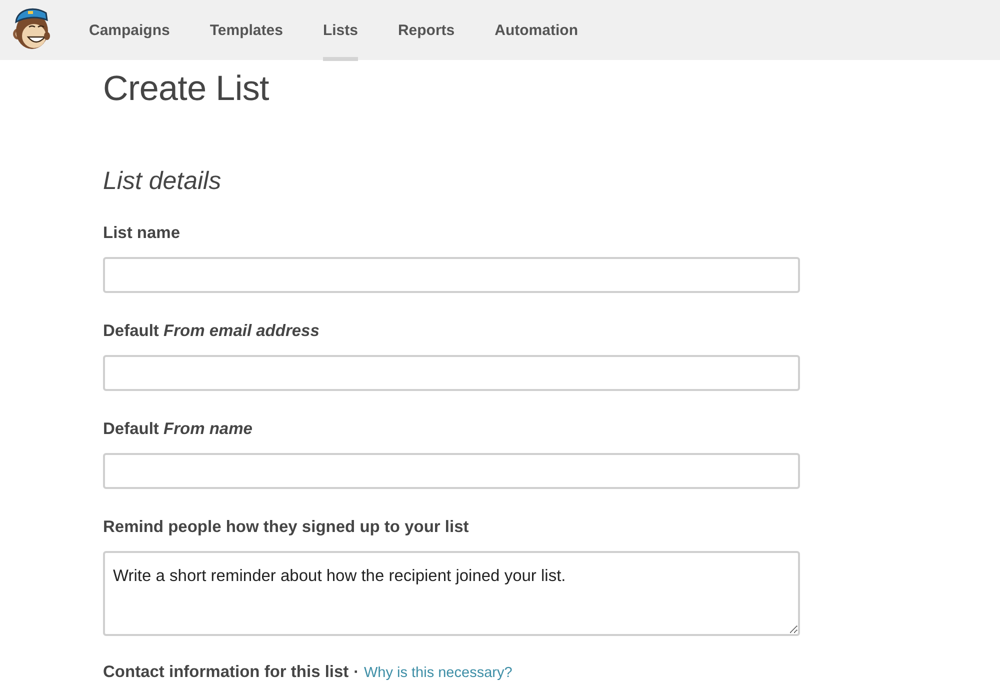  Describe the element at coordinates (426, 30) in the screenshot. I see `nav-tab: Reports` at that location.